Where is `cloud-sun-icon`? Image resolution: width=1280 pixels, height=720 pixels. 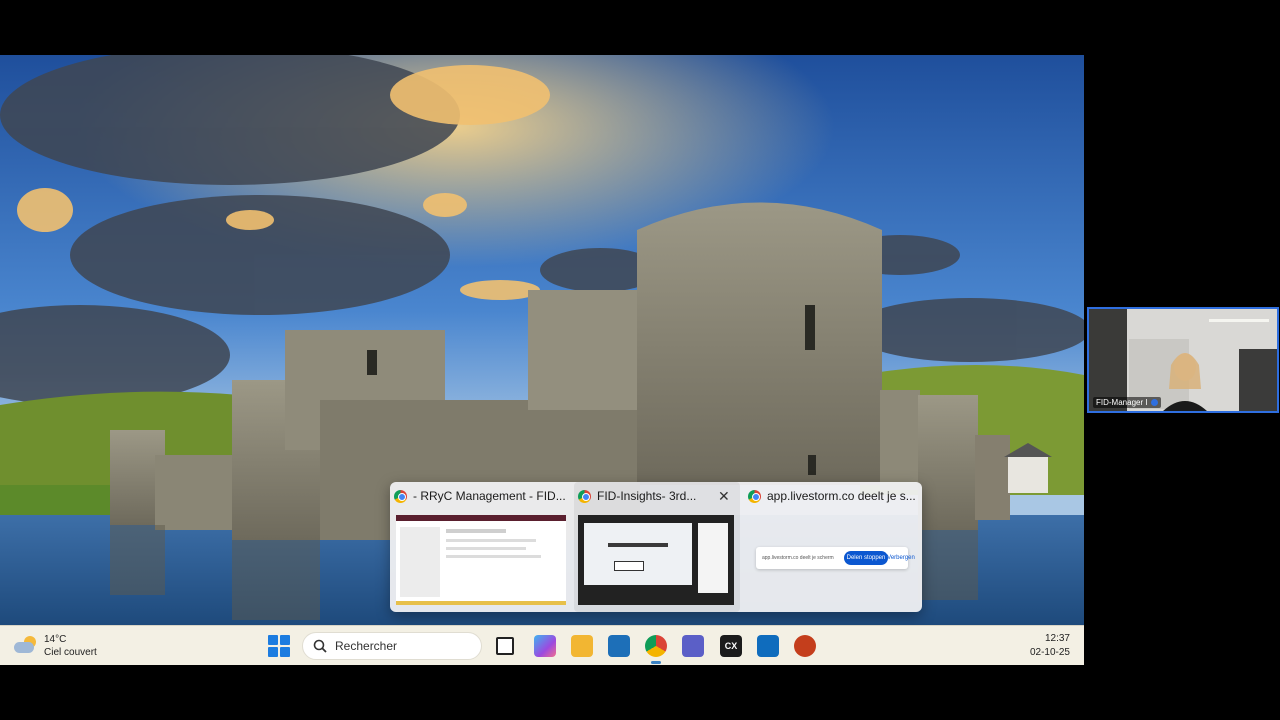
cloud-sun-icon is located at coordinates (26, 646).